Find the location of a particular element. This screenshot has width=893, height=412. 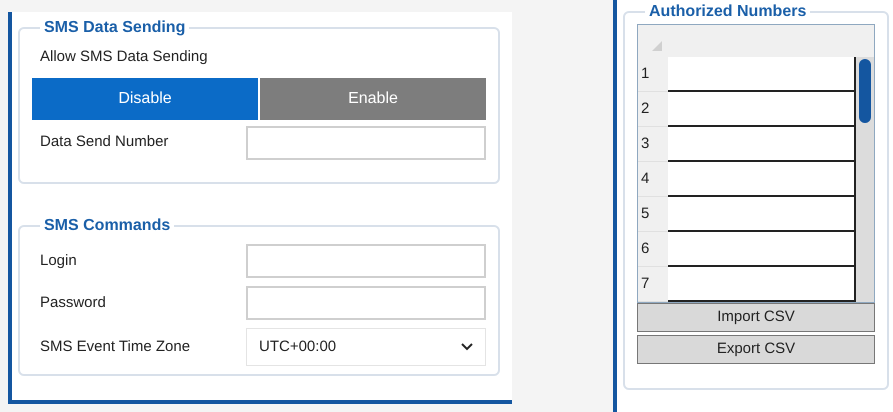

csv-button: Import CSV is located at coordinates (756, 317).